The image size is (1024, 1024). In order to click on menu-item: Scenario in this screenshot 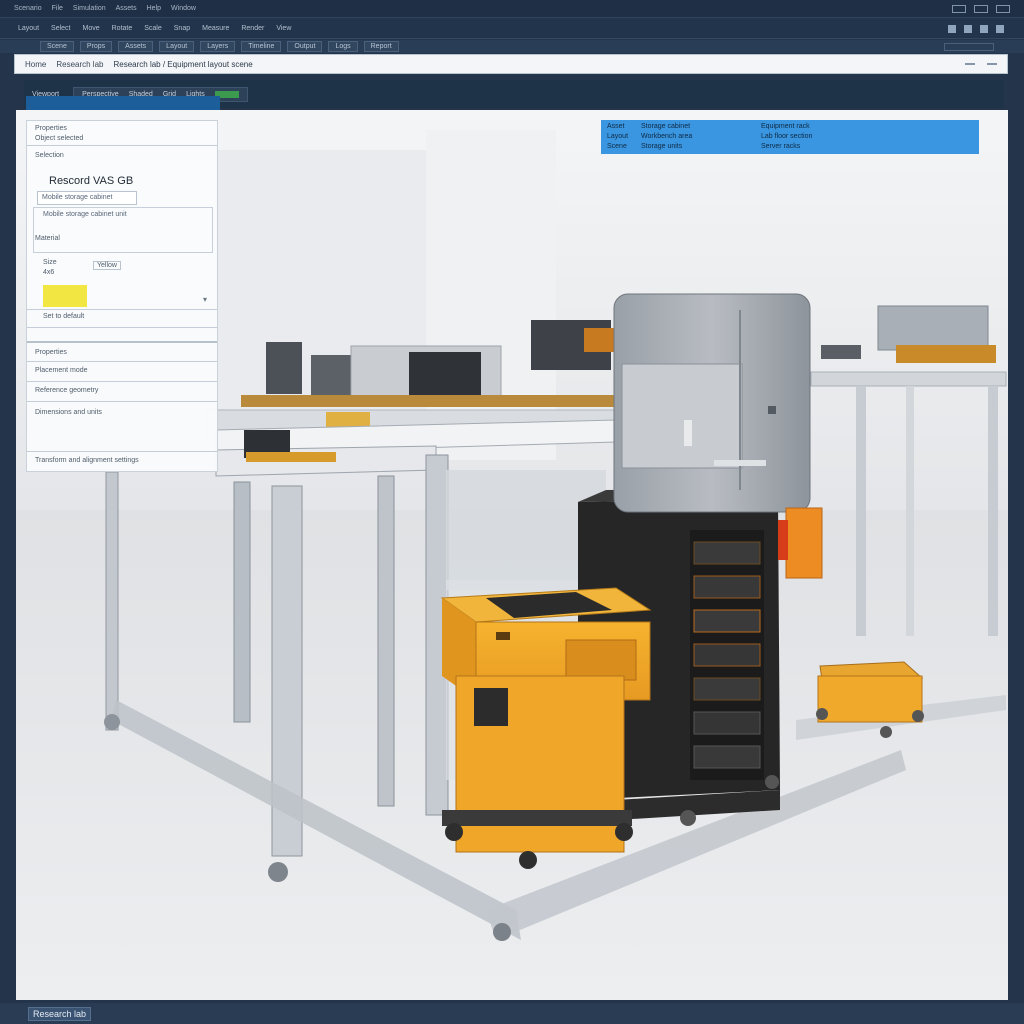, I will do `click(28, 8)`.